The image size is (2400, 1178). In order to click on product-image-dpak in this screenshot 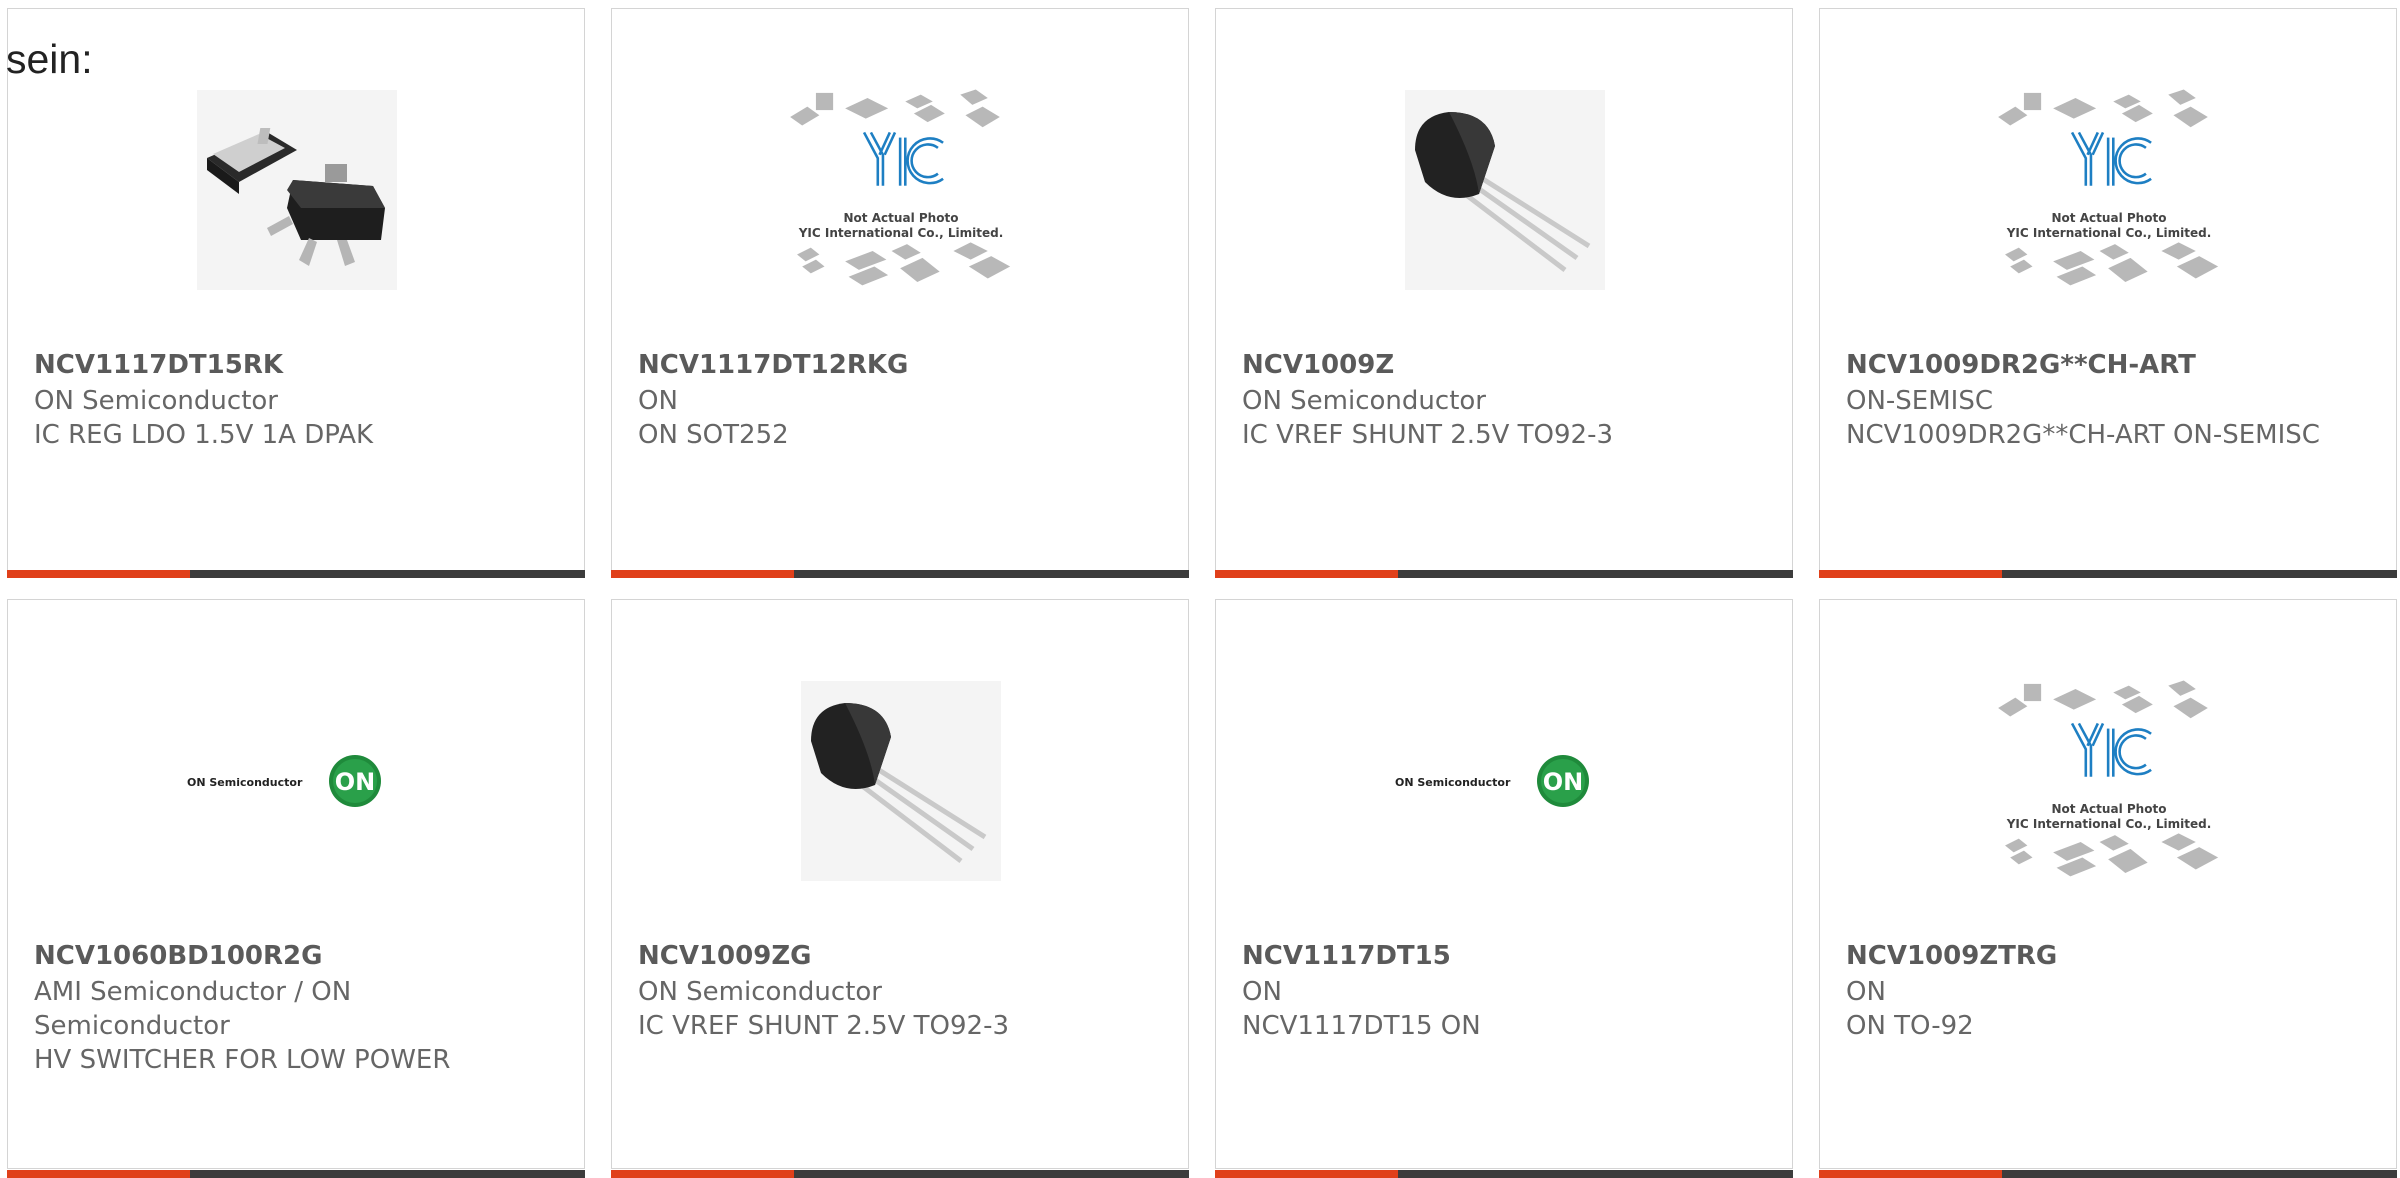, I will do `click(297, 190)`.